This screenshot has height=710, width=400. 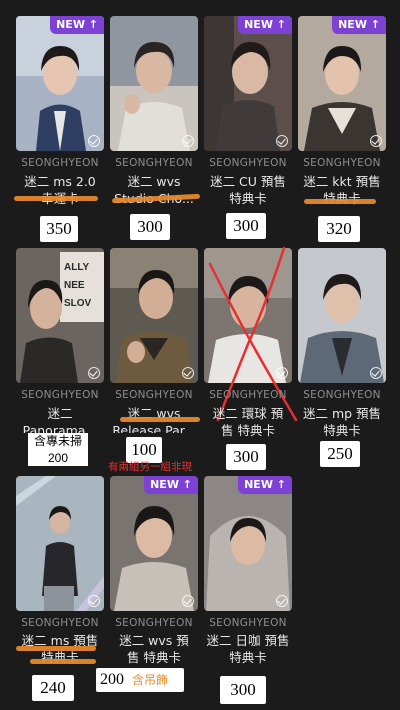 I want to click on card-5: ALLY NEE SLOV, so click(x=60, y=315).